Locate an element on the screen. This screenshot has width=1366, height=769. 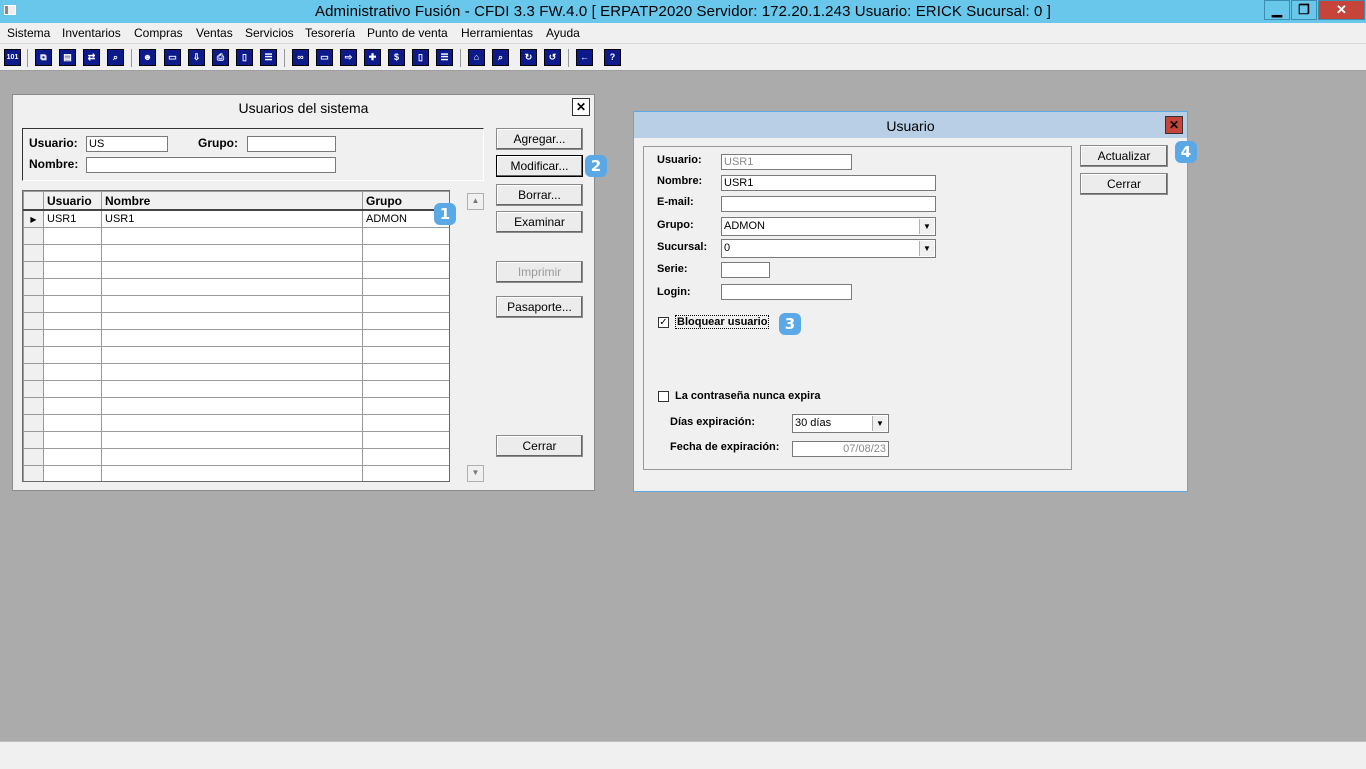
usuario-filter-label: Usuario: is located at coordinates (53, 143).